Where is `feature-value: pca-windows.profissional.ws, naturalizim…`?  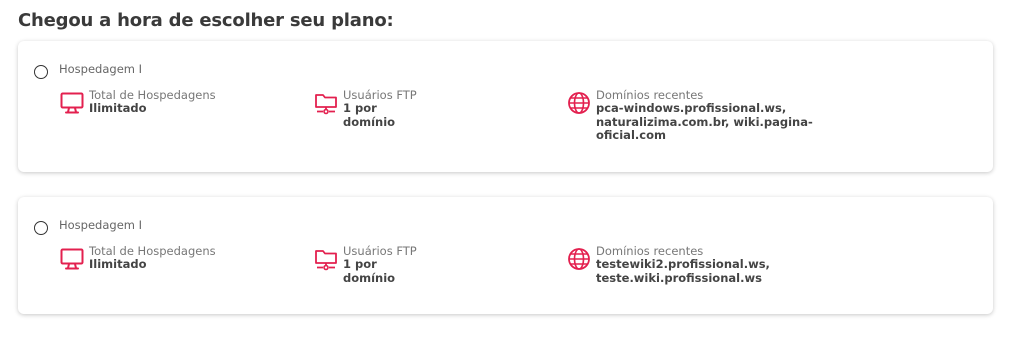
feature-value: pca-windows.profissional.ws, naturalizim… is located at coordinates (704, 121).